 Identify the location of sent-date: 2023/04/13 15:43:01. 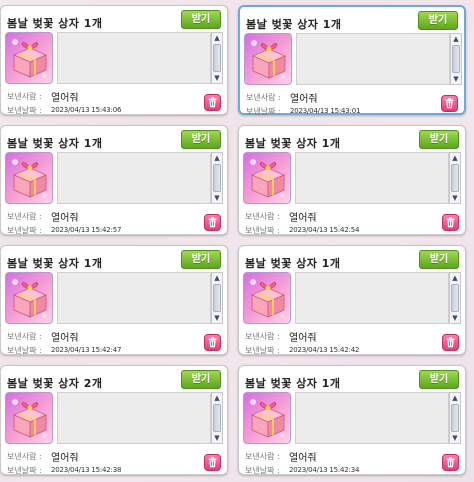
(325, 111).